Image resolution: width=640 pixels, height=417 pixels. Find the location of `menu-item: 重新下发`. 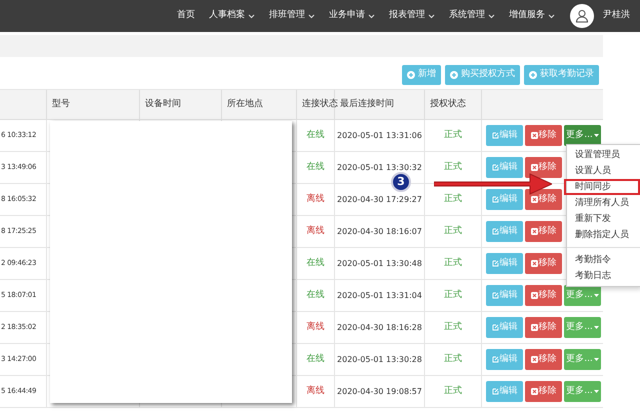

menu-item: 重新下发 is located at coordinates (602, 219).